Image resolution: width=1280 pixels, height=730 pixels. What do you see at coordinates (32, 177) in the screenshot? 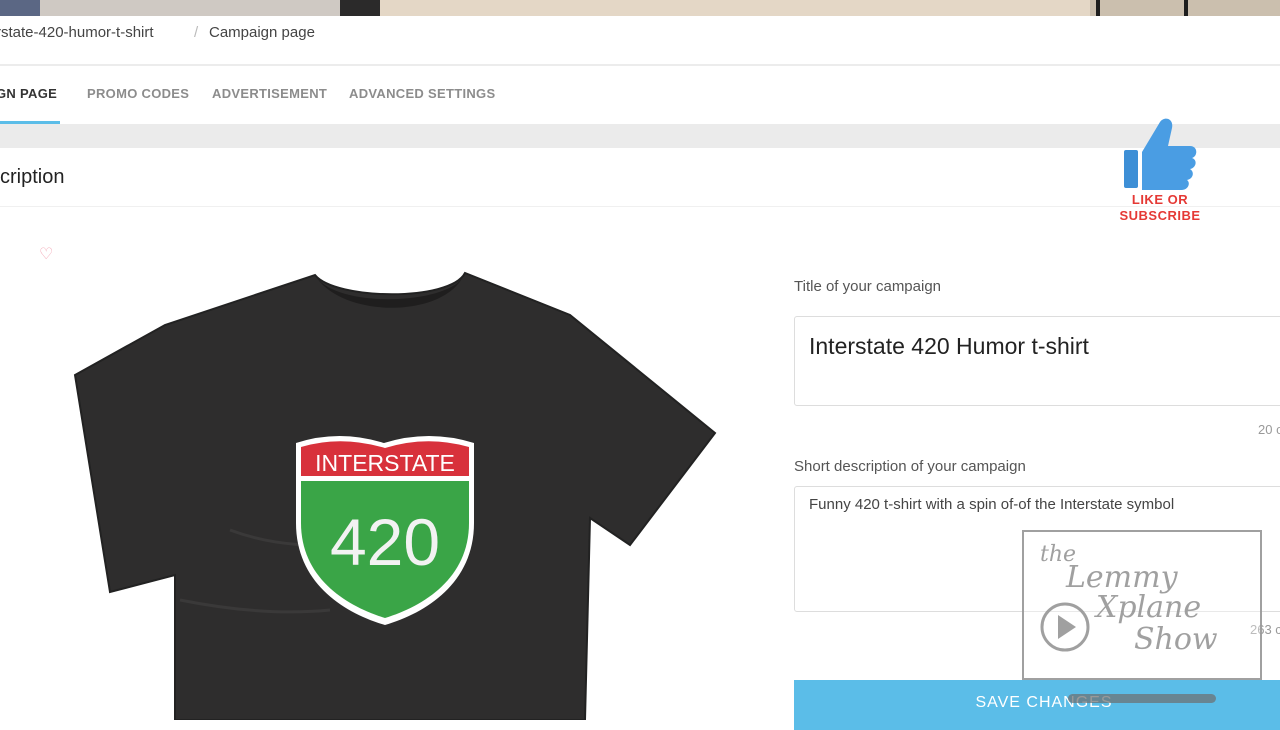
I see `section-title: cription` at bounding box center [32, 177].